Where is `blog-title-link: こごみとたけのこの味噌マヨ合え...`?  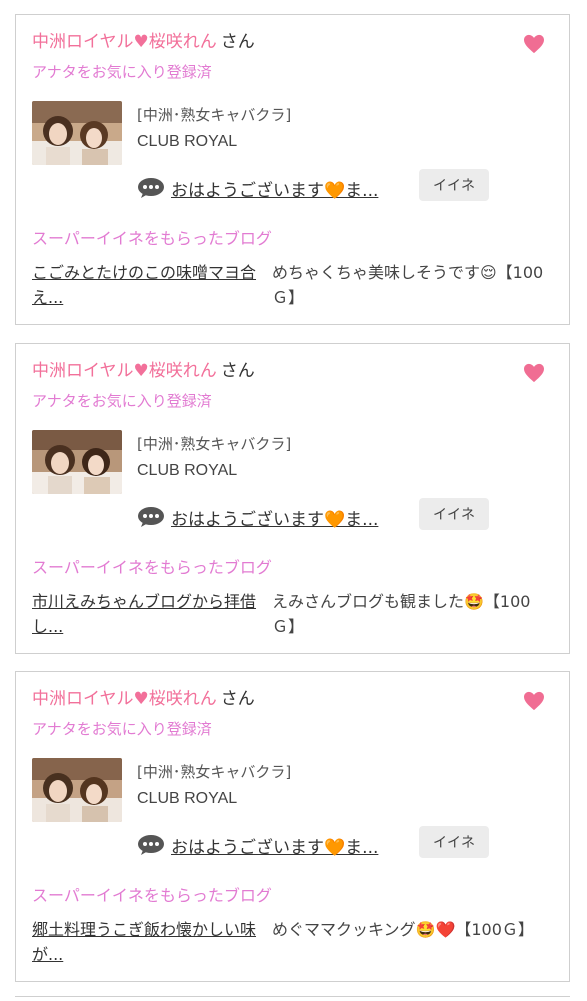
blog-title-link: こごみとたけのこの味噌マヨ合え... is located at coordinates (150, 285).